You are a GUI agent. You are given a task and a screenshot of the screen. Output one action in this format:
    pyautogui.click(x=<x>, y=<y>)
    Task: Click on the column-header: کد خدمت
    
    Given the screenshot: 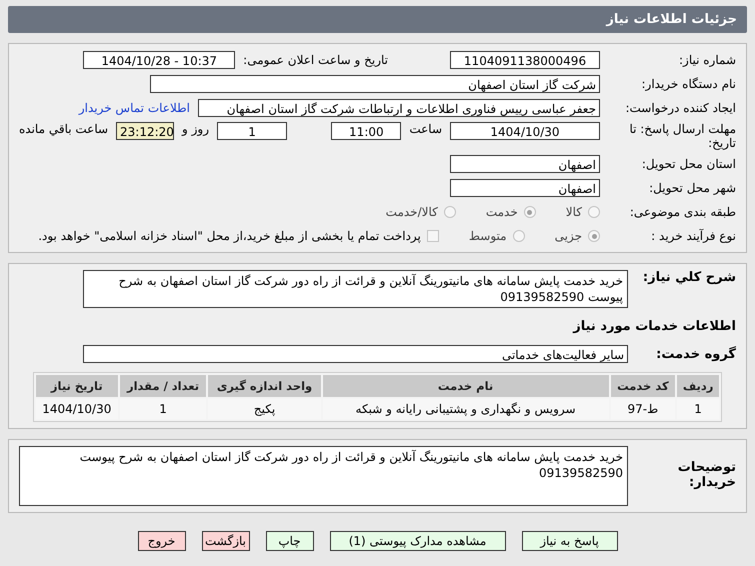 What is the action you would take?
    pyautogui.click(x=643, y=386)
    